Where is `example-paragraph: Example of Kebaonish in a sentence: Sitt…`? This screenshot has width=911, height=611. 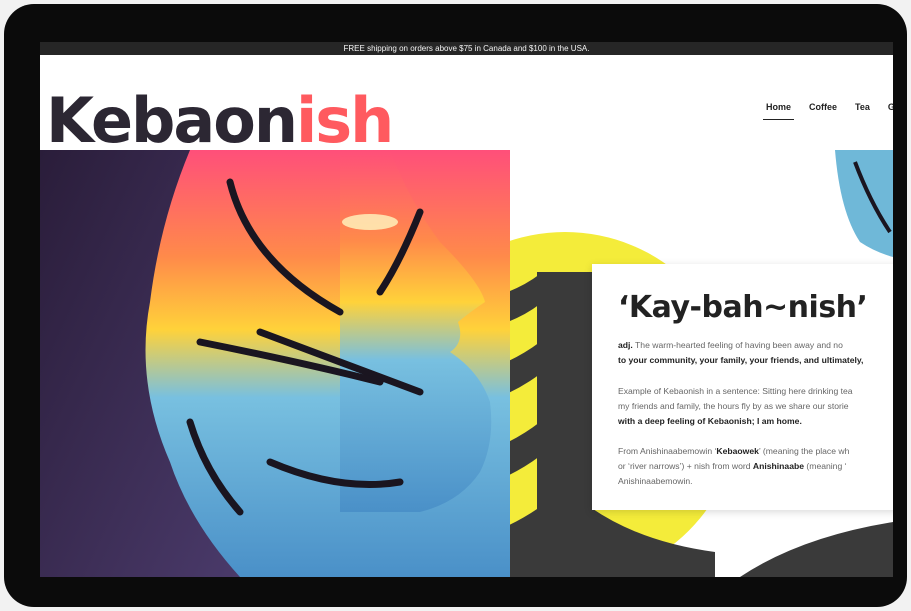
example-paragraph: Example of Kebaonish in a sentence: Sitt… is located at coordinates (735, 406).